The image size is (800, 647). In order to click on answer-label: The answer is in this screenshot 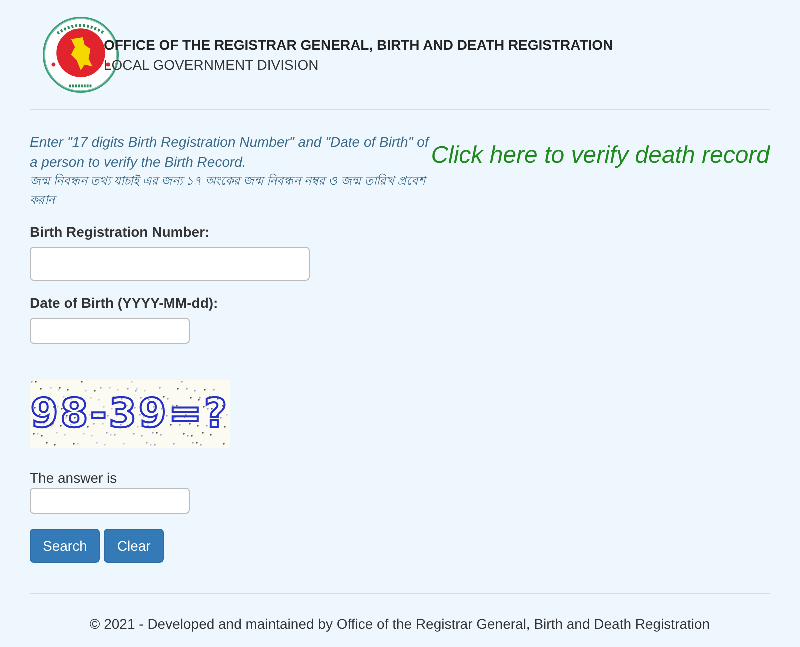, I will do `click(74, 478)`.